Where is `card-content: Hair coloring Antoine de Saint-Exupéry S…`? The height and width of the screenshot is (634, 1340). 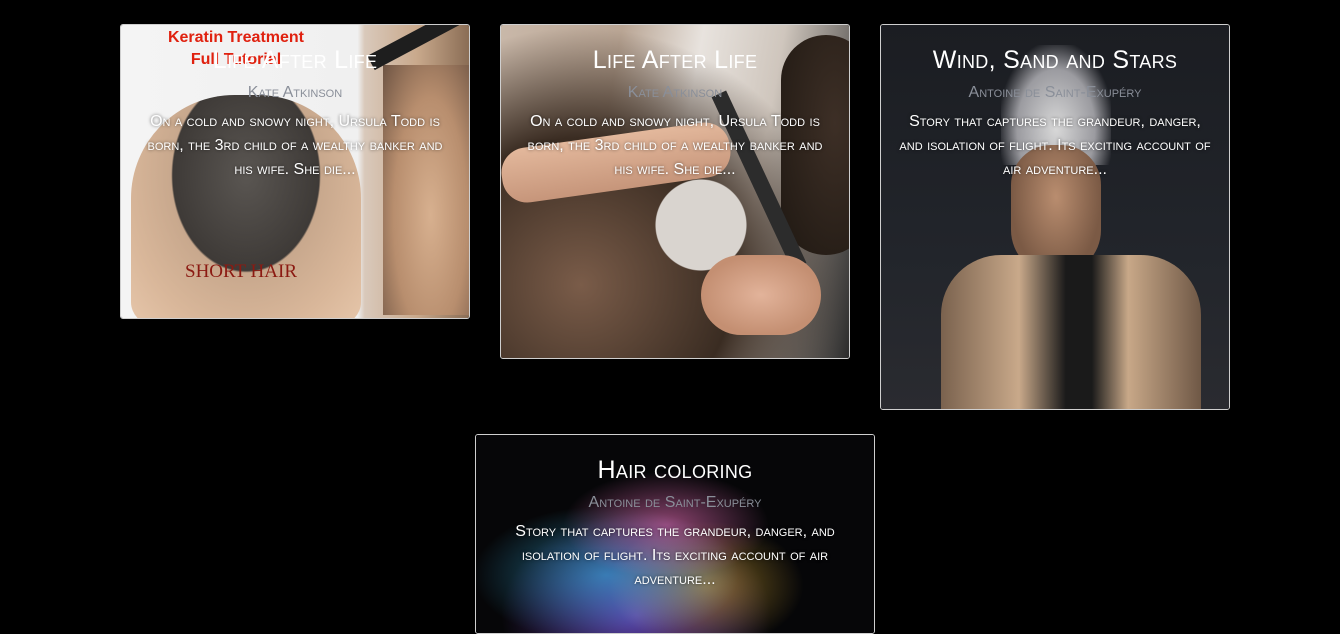
card-content: Hair coloring Antoine de Saint-Exupéry S… is located at coordinates (675, 513).